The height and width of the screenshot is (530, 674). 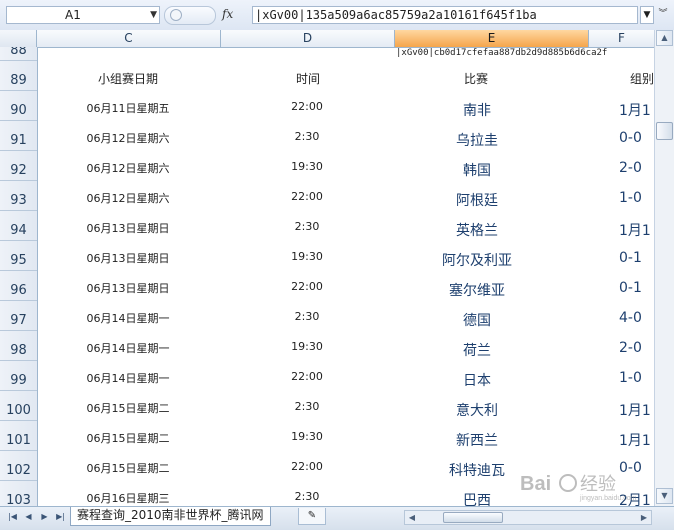 What do you see at coordinates (190, 15) in the screenshot?
I see `formula-resize-handle` at bounding box center [190, 15].